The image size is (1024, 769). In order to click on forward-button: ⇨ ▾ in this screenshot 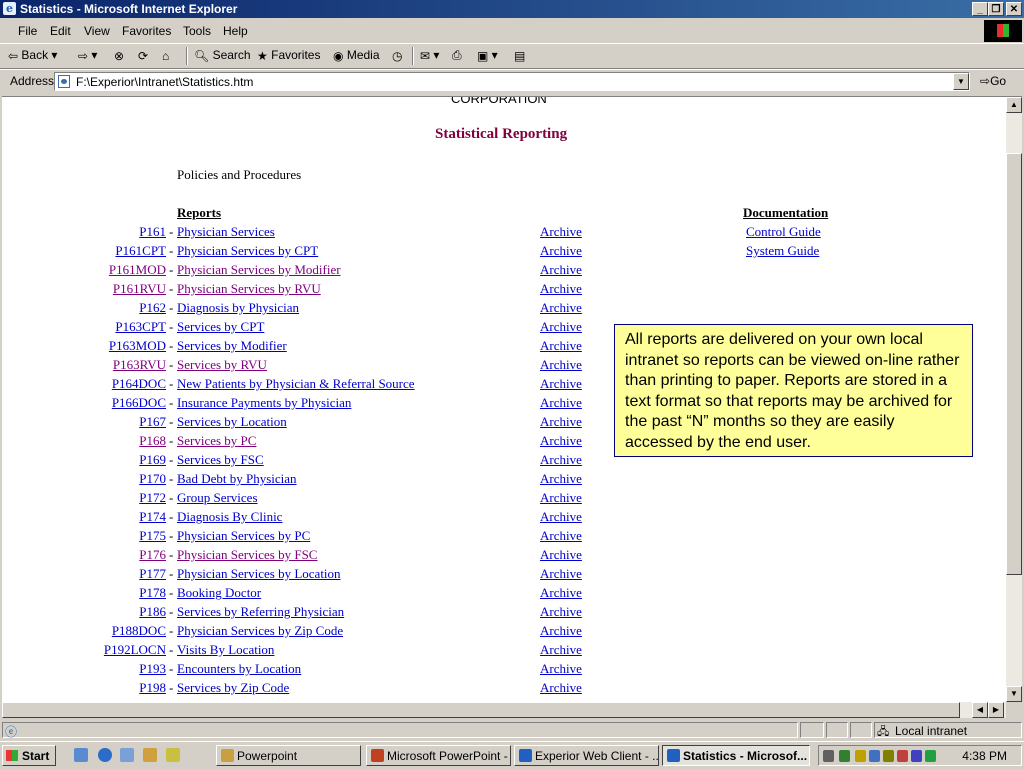, I will do `click(87, 56)`.